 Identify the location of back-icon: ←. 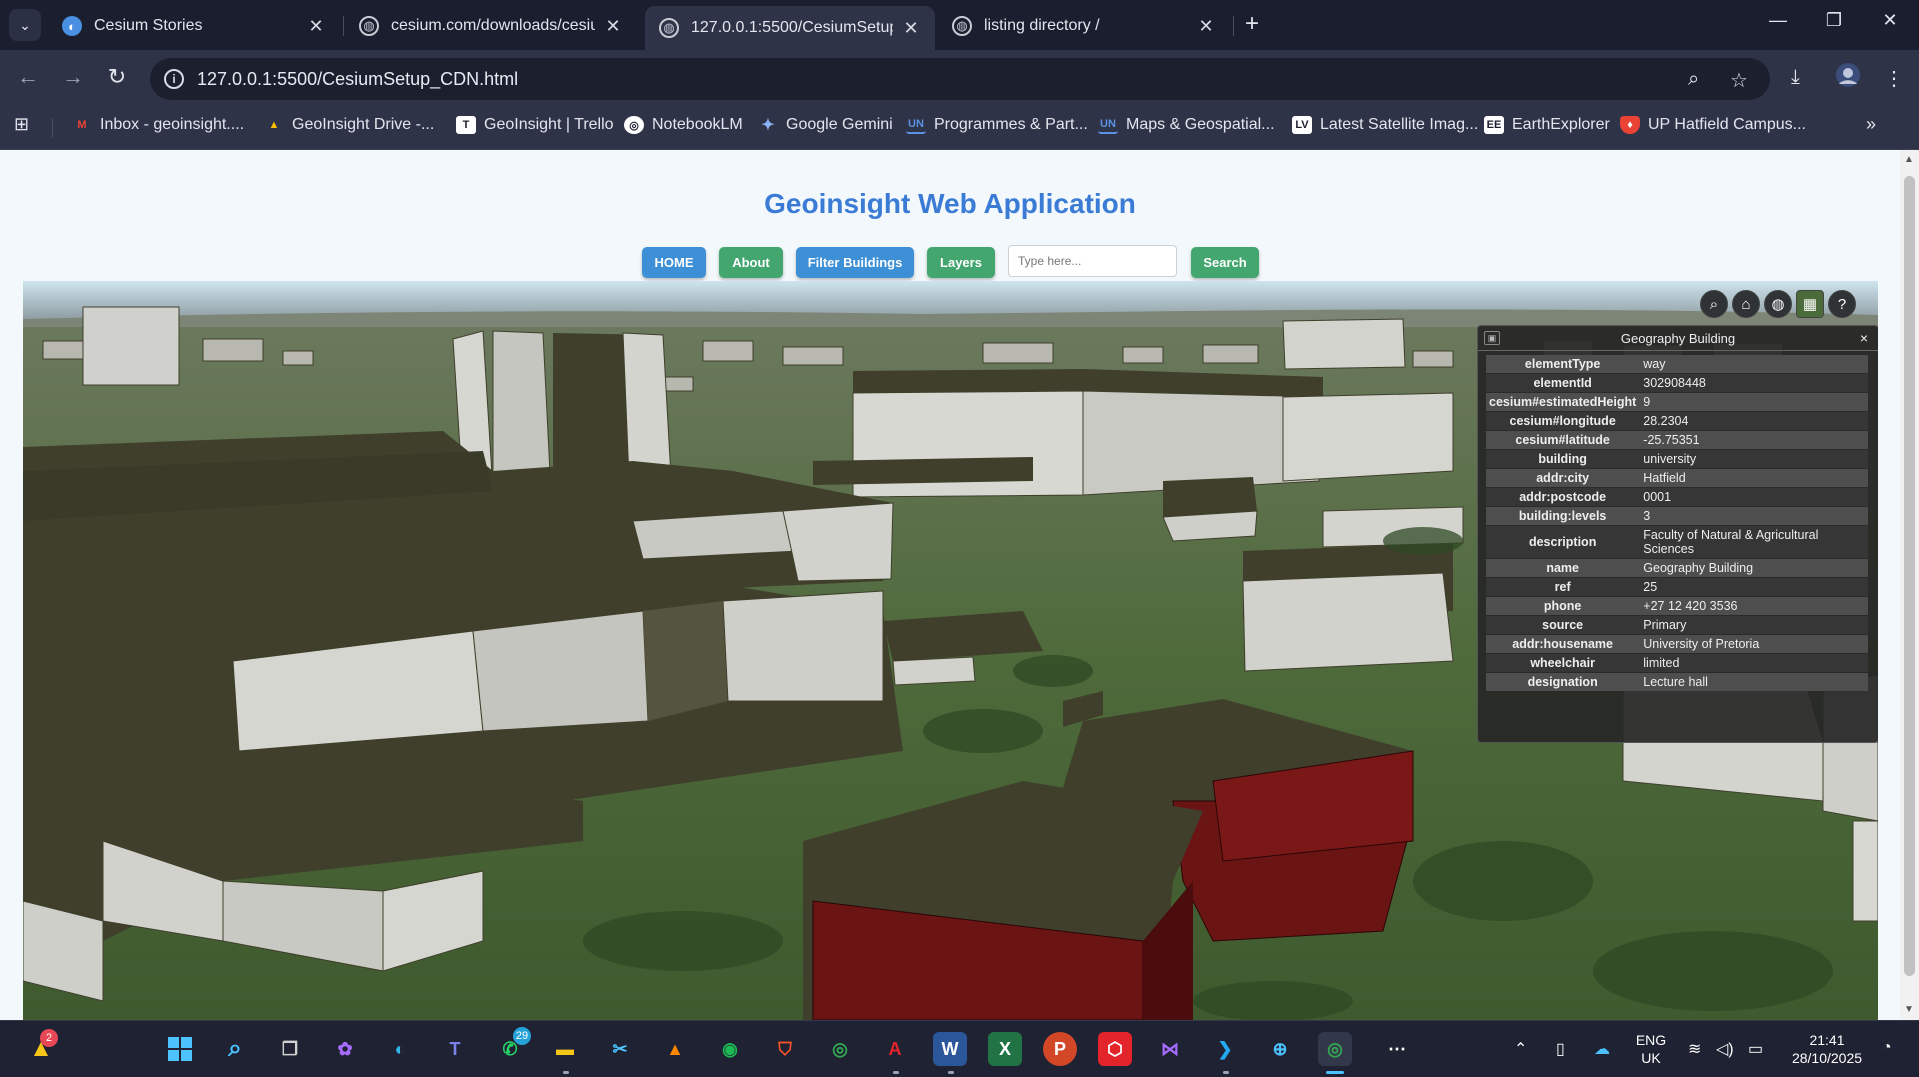
(28, 77).